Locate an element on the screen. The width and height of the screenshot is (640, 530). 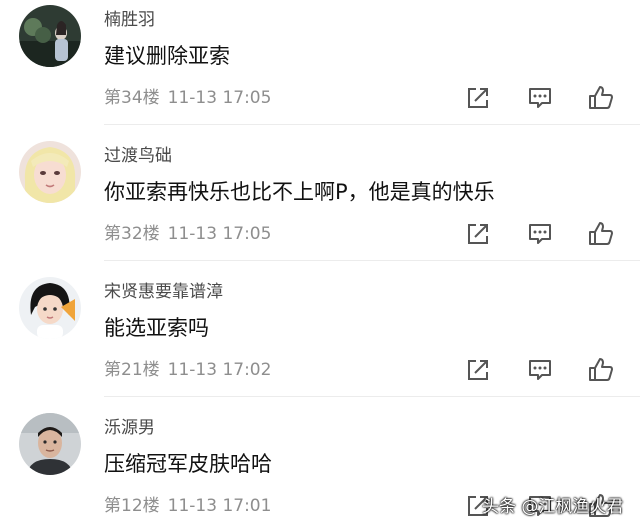
comment-meta: 第21楼 11-13 17:02 is located at coordinates (187, 370).